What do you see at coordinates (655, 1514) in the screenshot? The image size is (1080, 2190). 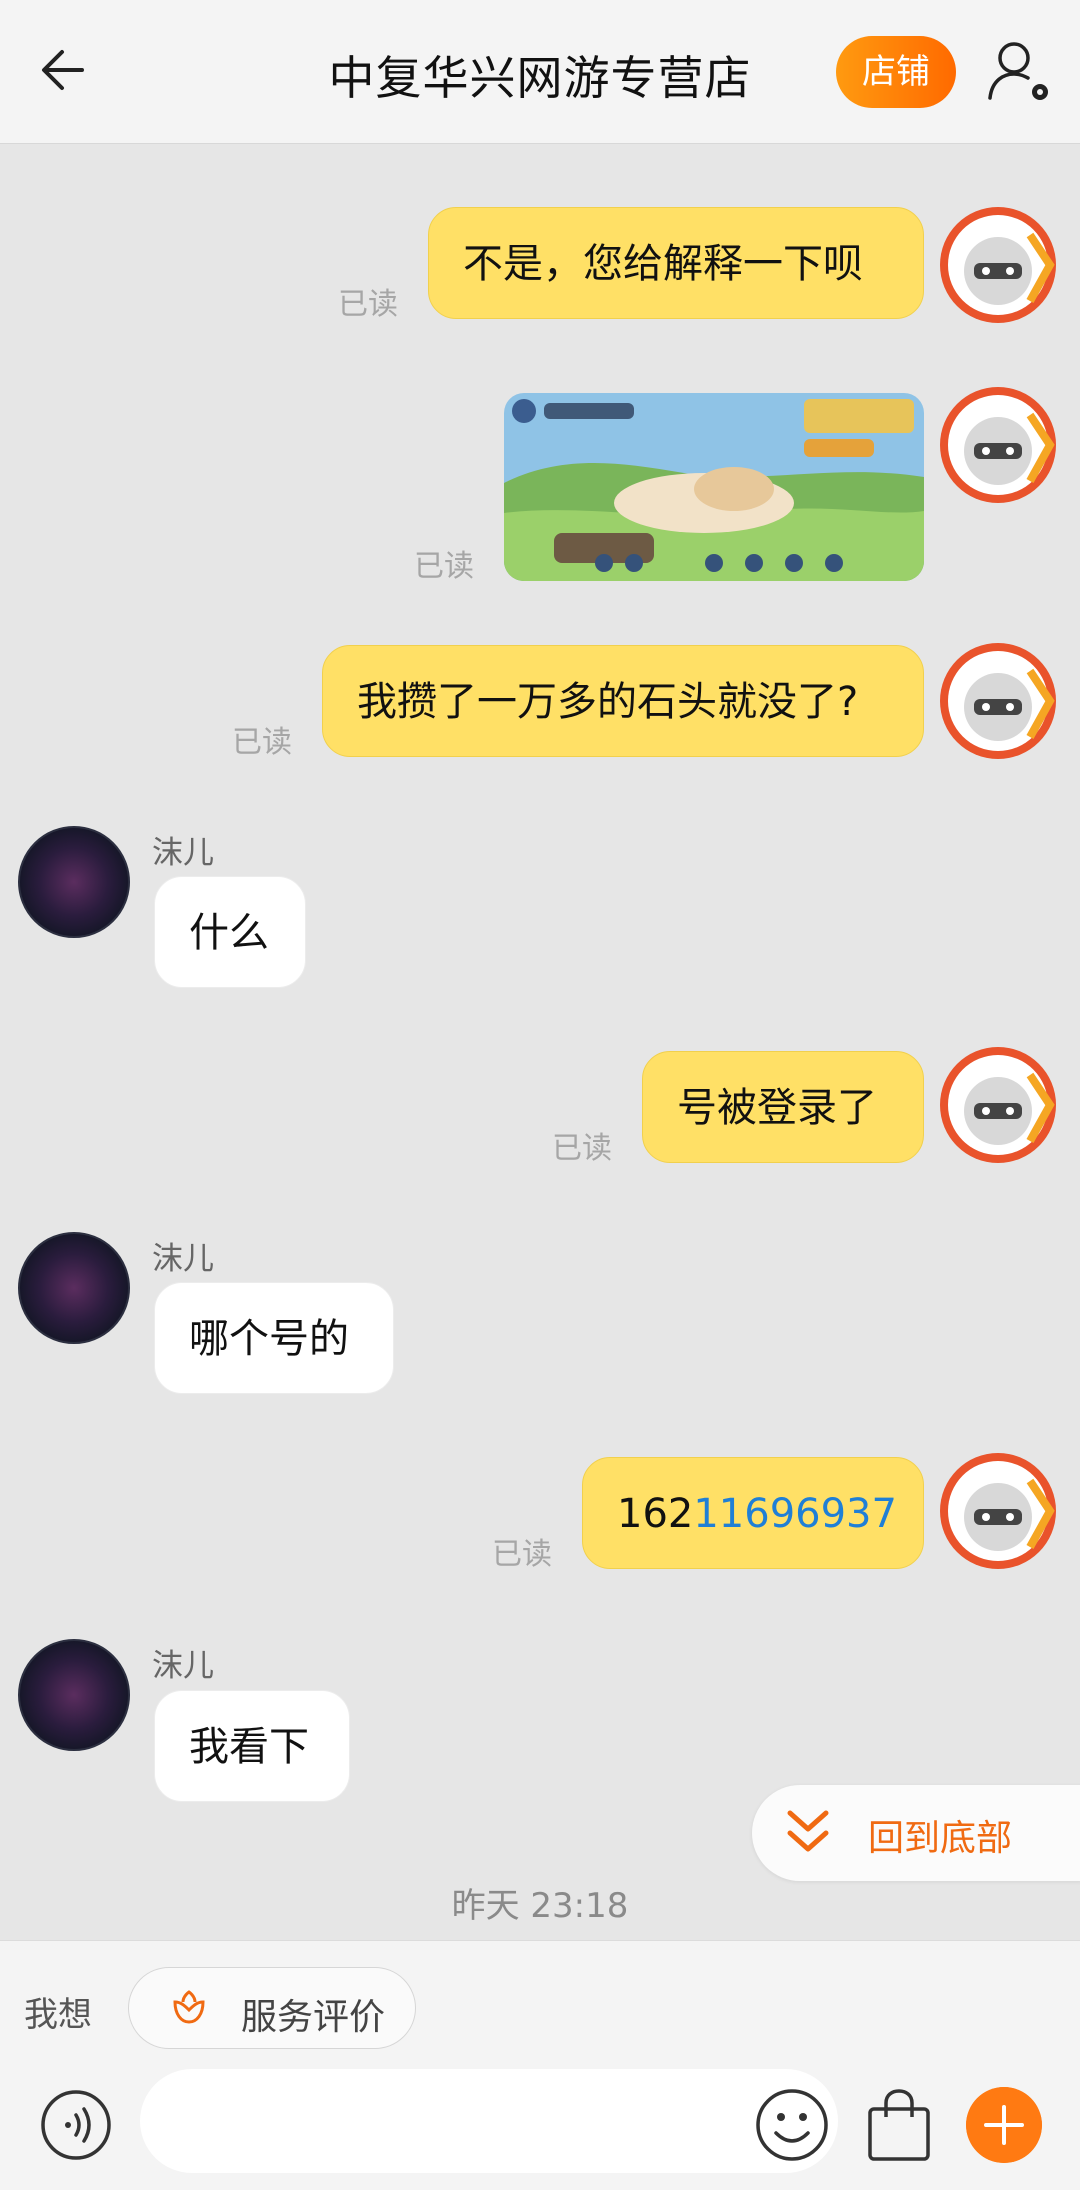 I see `message-text: 162` at bounding box center [655, 1514].